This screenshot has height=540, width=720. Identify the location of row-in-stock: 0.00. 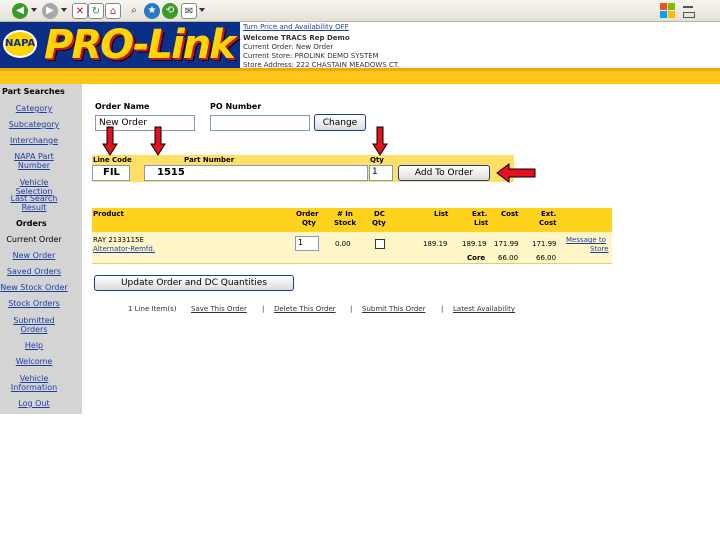
(343, 244).